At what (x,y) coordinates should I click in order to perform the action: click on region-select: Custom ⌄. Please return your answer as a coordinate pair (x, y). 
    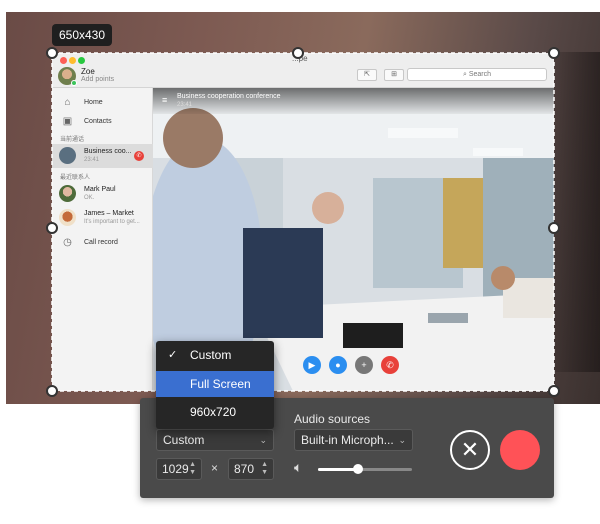
    Looking at the image, I should click on (215, 440).